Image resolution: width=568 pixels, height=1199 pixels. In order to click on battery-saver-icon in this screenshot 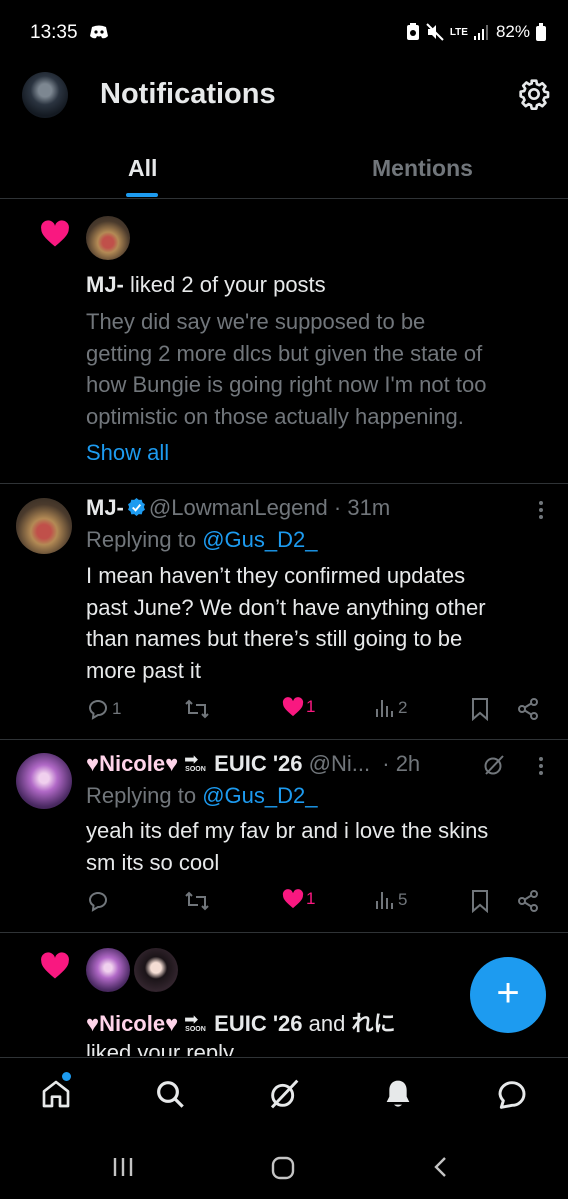, I will do `click(412, 31)`.